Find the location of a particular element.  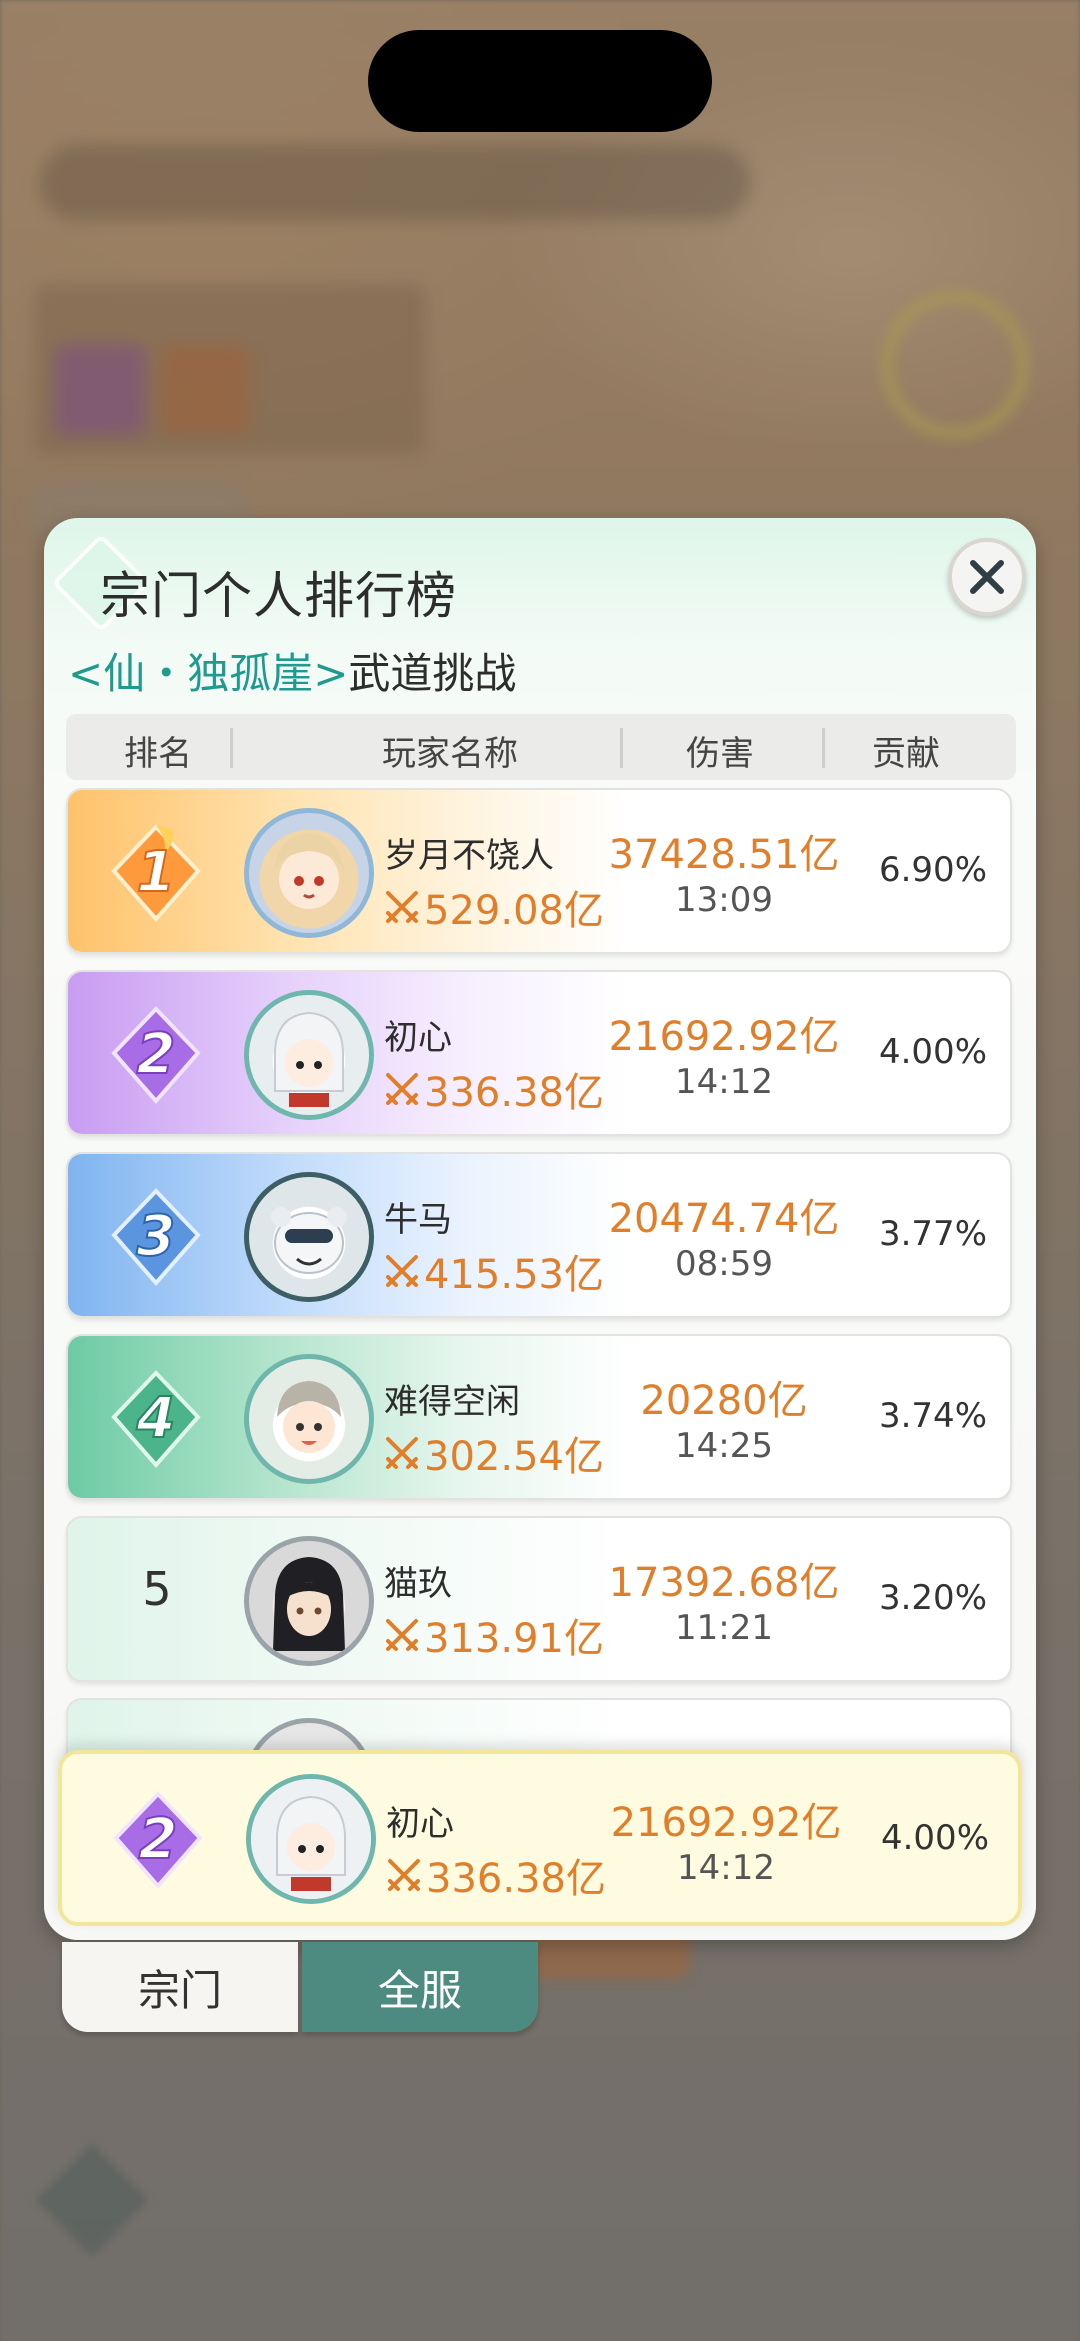

my-rank-row: 2 初心 336.38亿 21692.92亿 14:12 4.00% is located at coordinates (540, 1838).